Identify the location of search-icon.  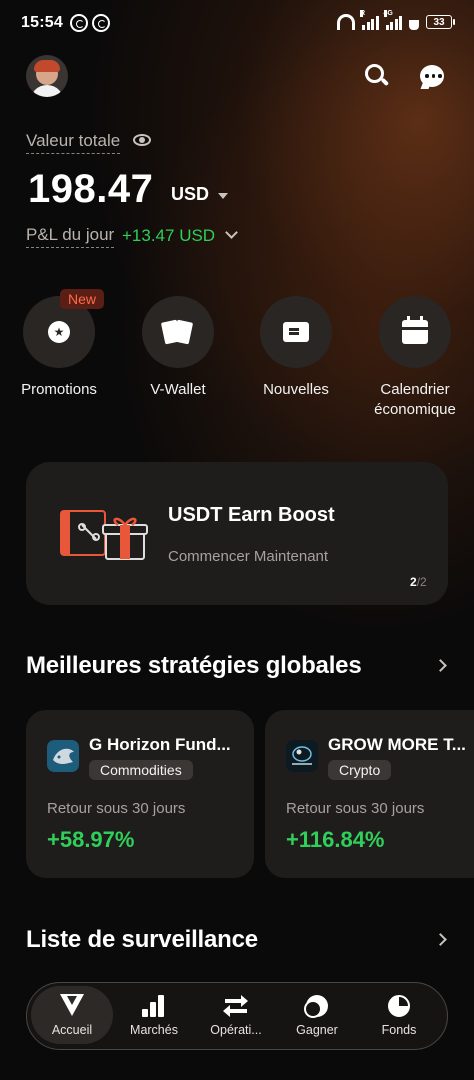
(377, 76).